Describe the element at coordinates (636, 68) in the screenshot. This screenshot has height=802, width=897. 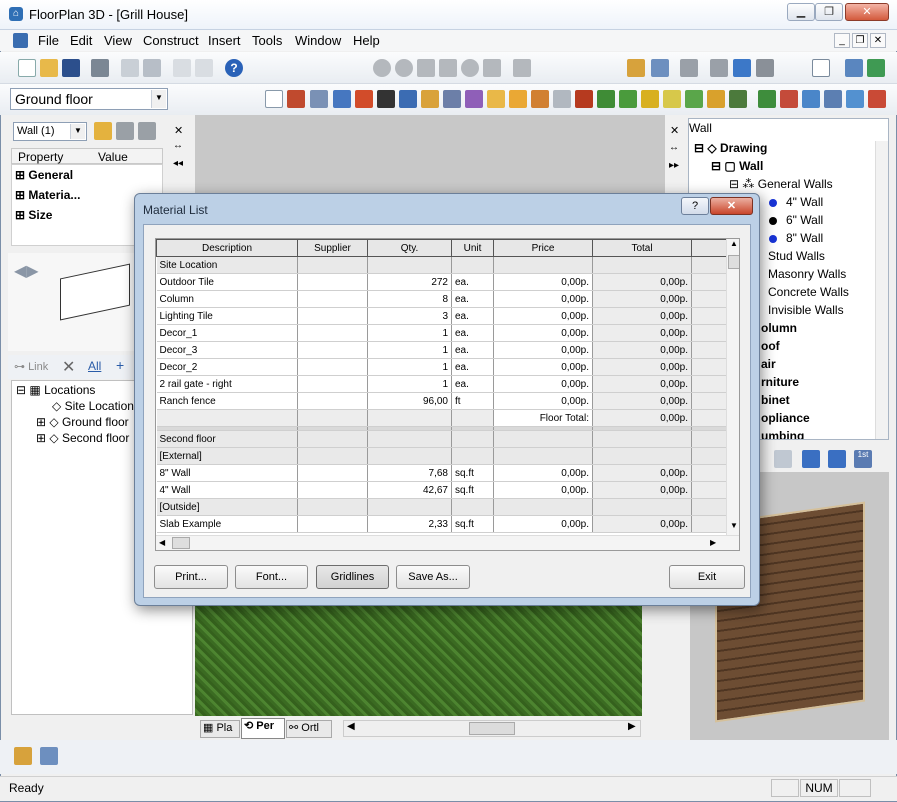
I see `measure-icon` at that location.